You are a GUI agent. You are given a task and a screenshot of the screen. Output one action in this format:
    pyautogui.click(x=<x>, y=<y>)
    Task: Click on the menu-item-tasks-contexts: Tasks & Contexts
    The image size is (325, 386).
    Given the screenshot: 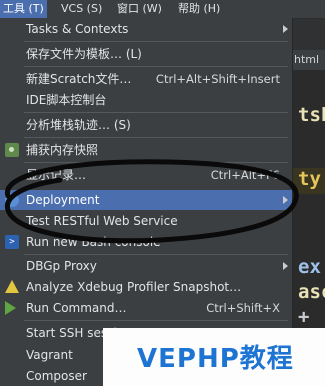 What is the action you would take?
    pyautogui.click(x=146, y=29)
    